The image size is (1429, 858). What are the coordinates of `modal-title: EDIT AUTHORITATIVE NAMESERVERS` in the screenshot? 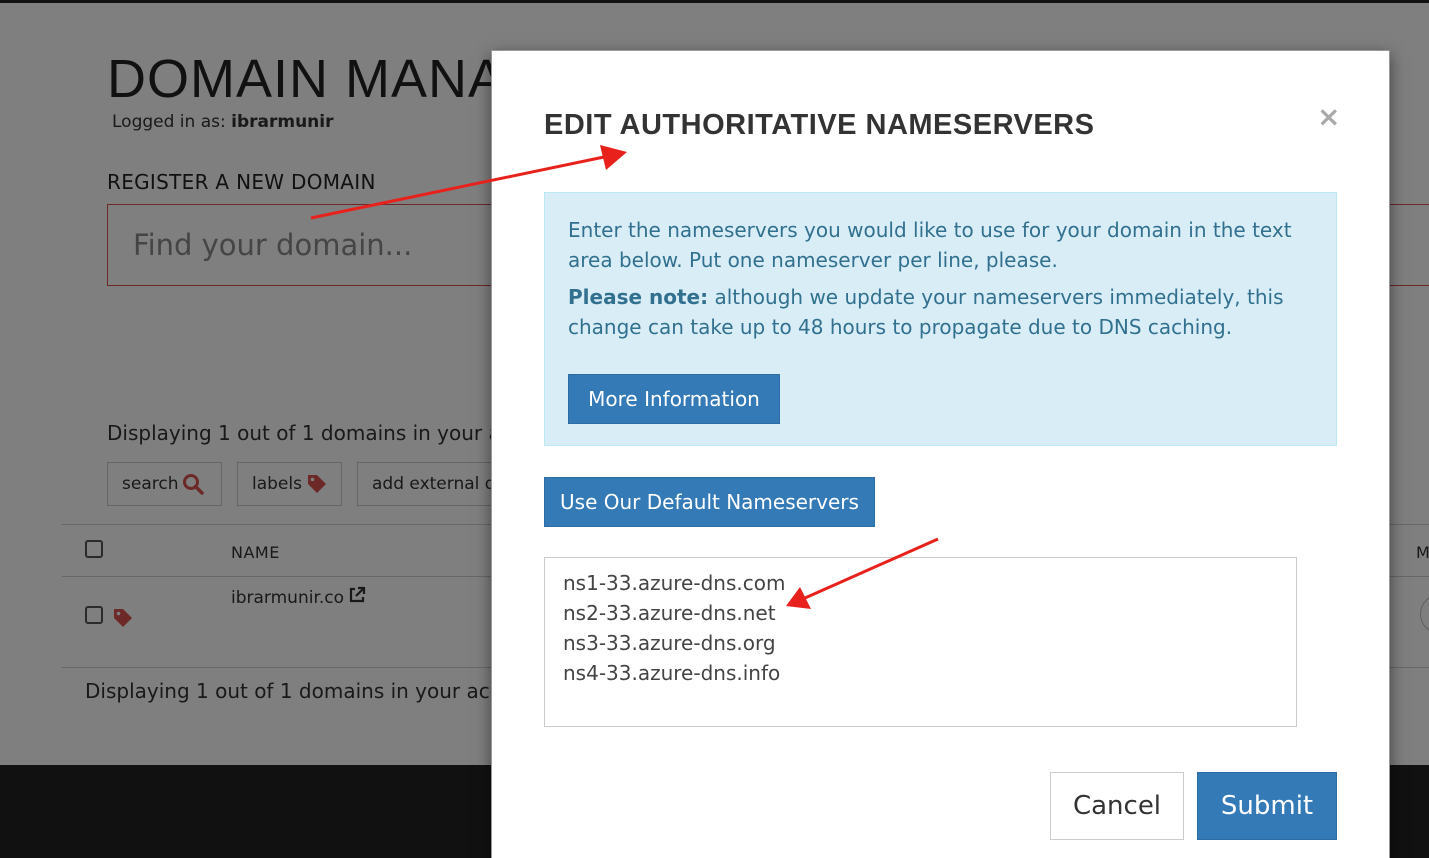 It's located at (819, 125).